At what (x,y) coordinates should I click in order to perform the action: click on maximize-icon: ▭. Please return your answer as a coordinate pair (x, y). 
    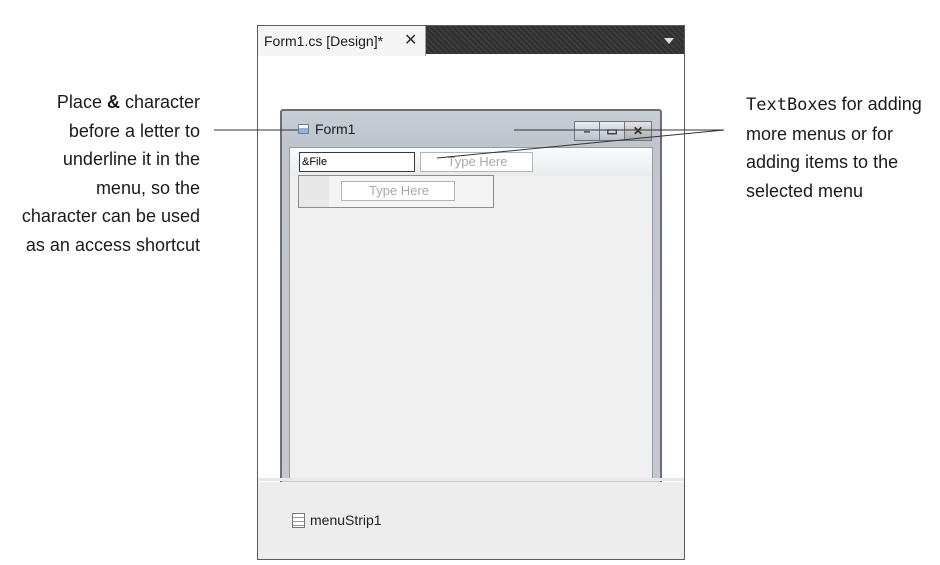
    Looking at the image, I should click on (612, 131).